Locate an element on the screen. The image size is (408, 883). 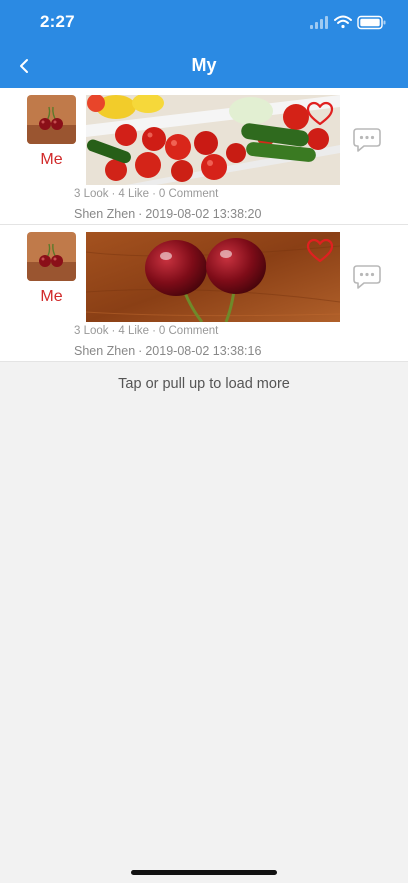
status-icons is located at coordinates (348, 23).